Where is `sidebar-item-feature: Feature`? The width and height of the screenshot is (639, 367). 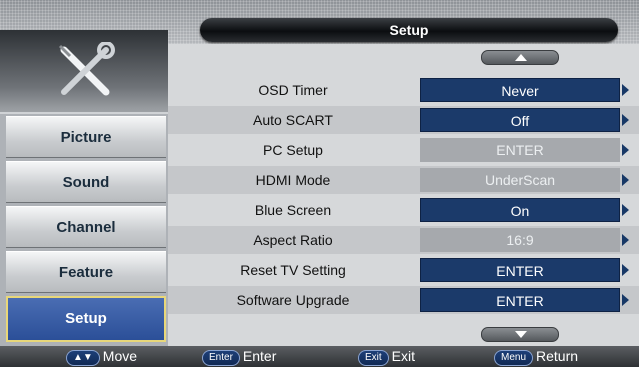
sidebar-item-feature: Feature is located at coordinates (86, 272).